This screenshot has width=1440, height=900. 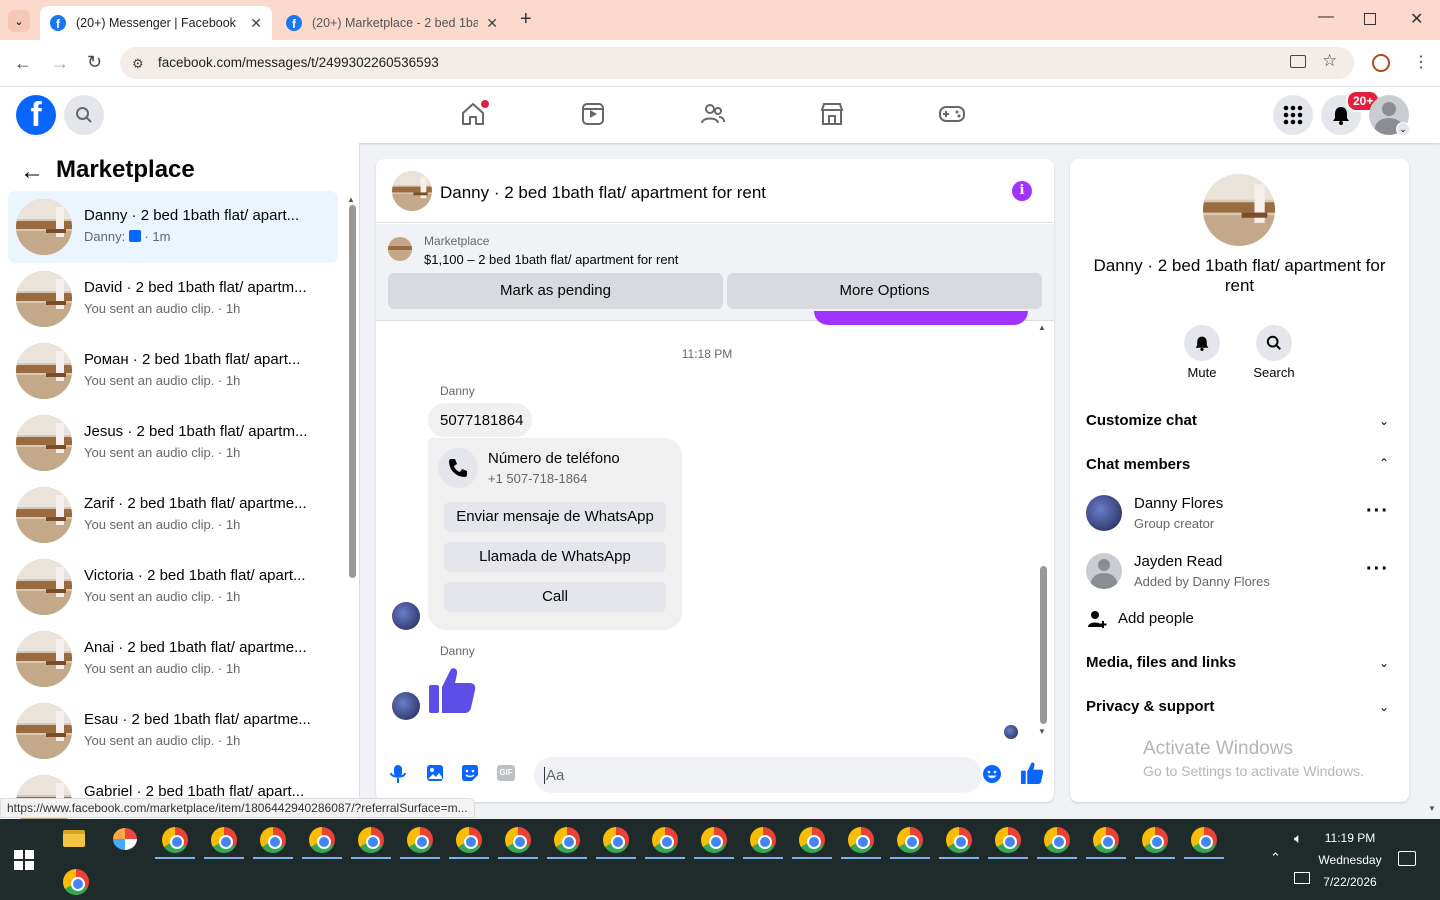 I want to click on member-name: Jayden Read, so click(x=1178, y=561).